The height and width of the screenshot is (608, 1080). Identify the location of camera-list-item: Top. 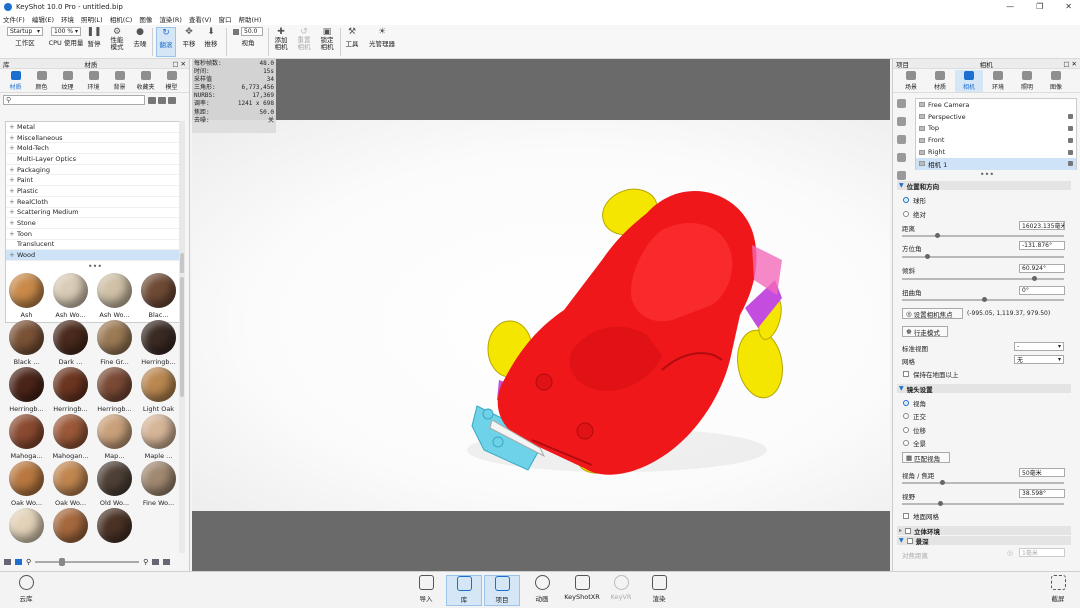
(996, 129).